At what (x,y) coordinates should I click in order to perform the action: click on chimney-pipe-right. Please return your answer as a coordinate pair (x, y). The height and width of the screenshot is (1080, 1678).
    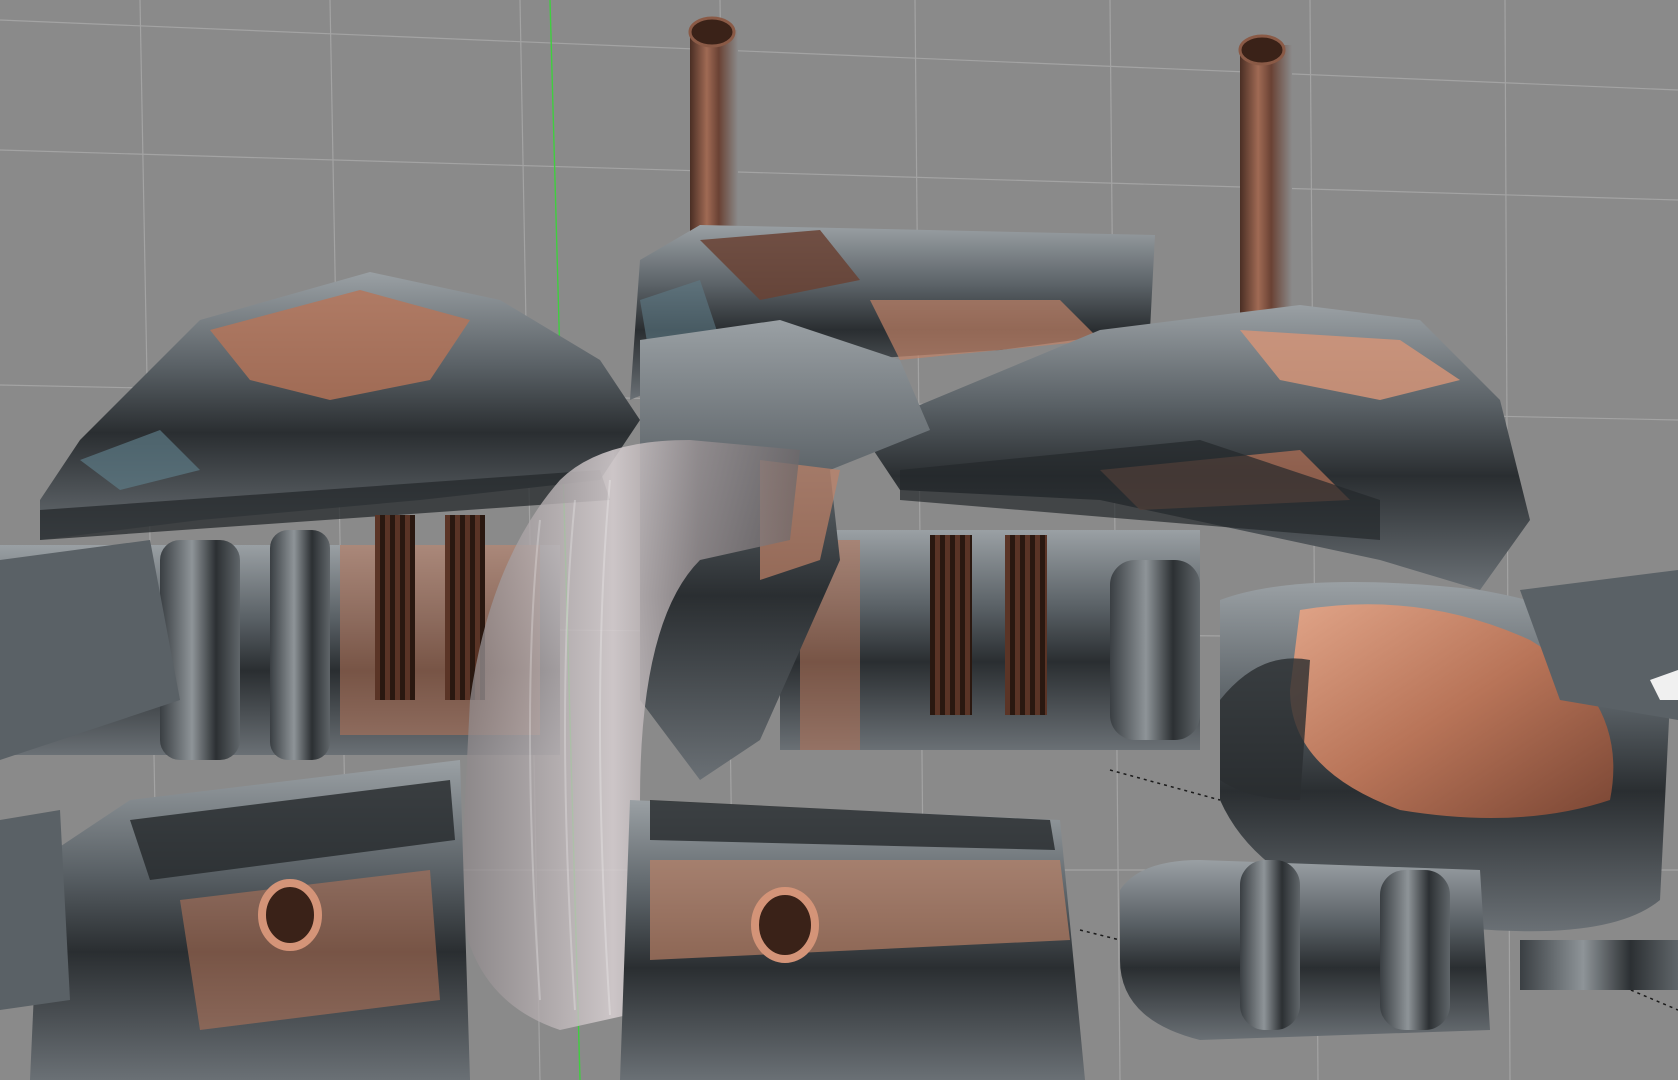
    Looking at the image, I should click on (1266, 175).